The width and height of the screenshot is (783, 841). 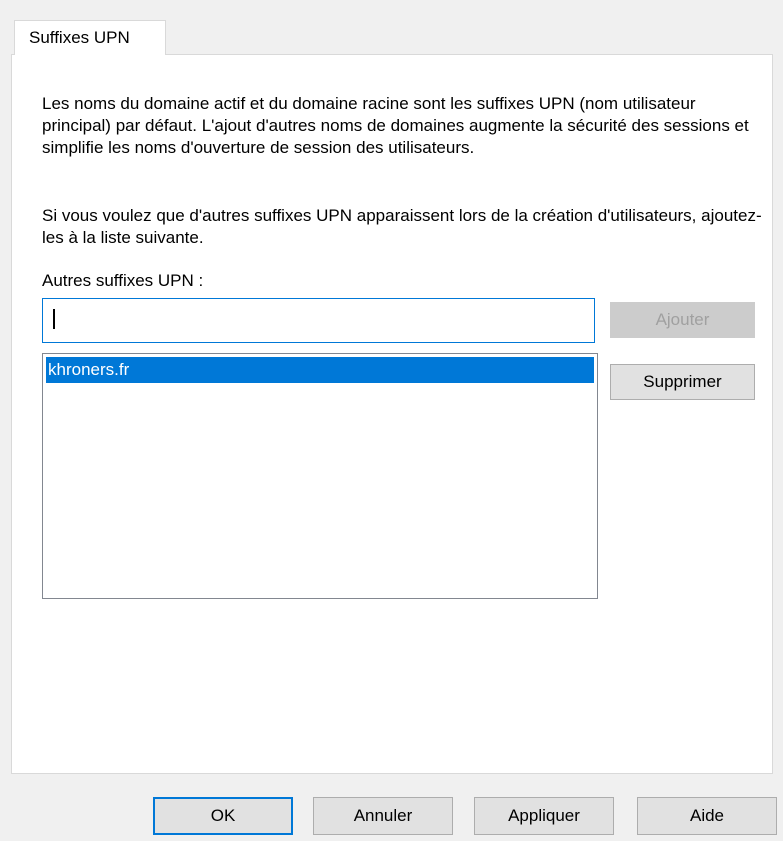 What do you see at coordinates (707, 816) in the screenshot?
I see `help-button: Aide` at bounding box center [707, 816].